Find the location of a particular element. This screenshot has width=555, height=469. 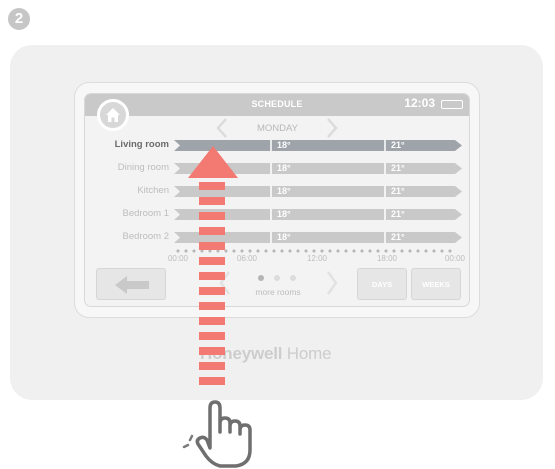

room-label: Bedroom 2 is located at coordinates (145, 236).